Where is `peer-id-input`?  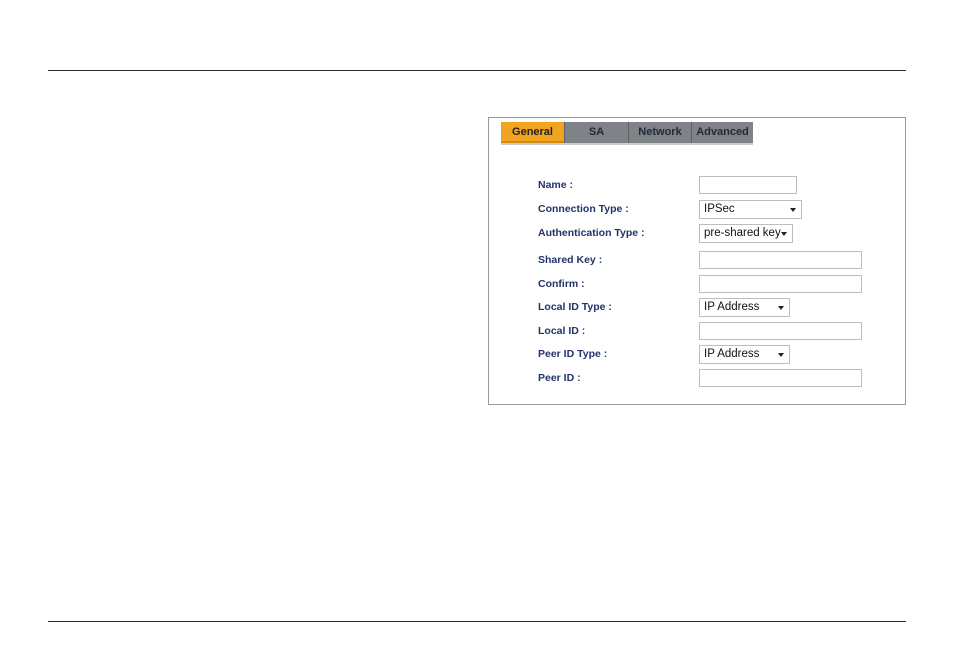 peer-id-input is located at coordinates (780, 378).